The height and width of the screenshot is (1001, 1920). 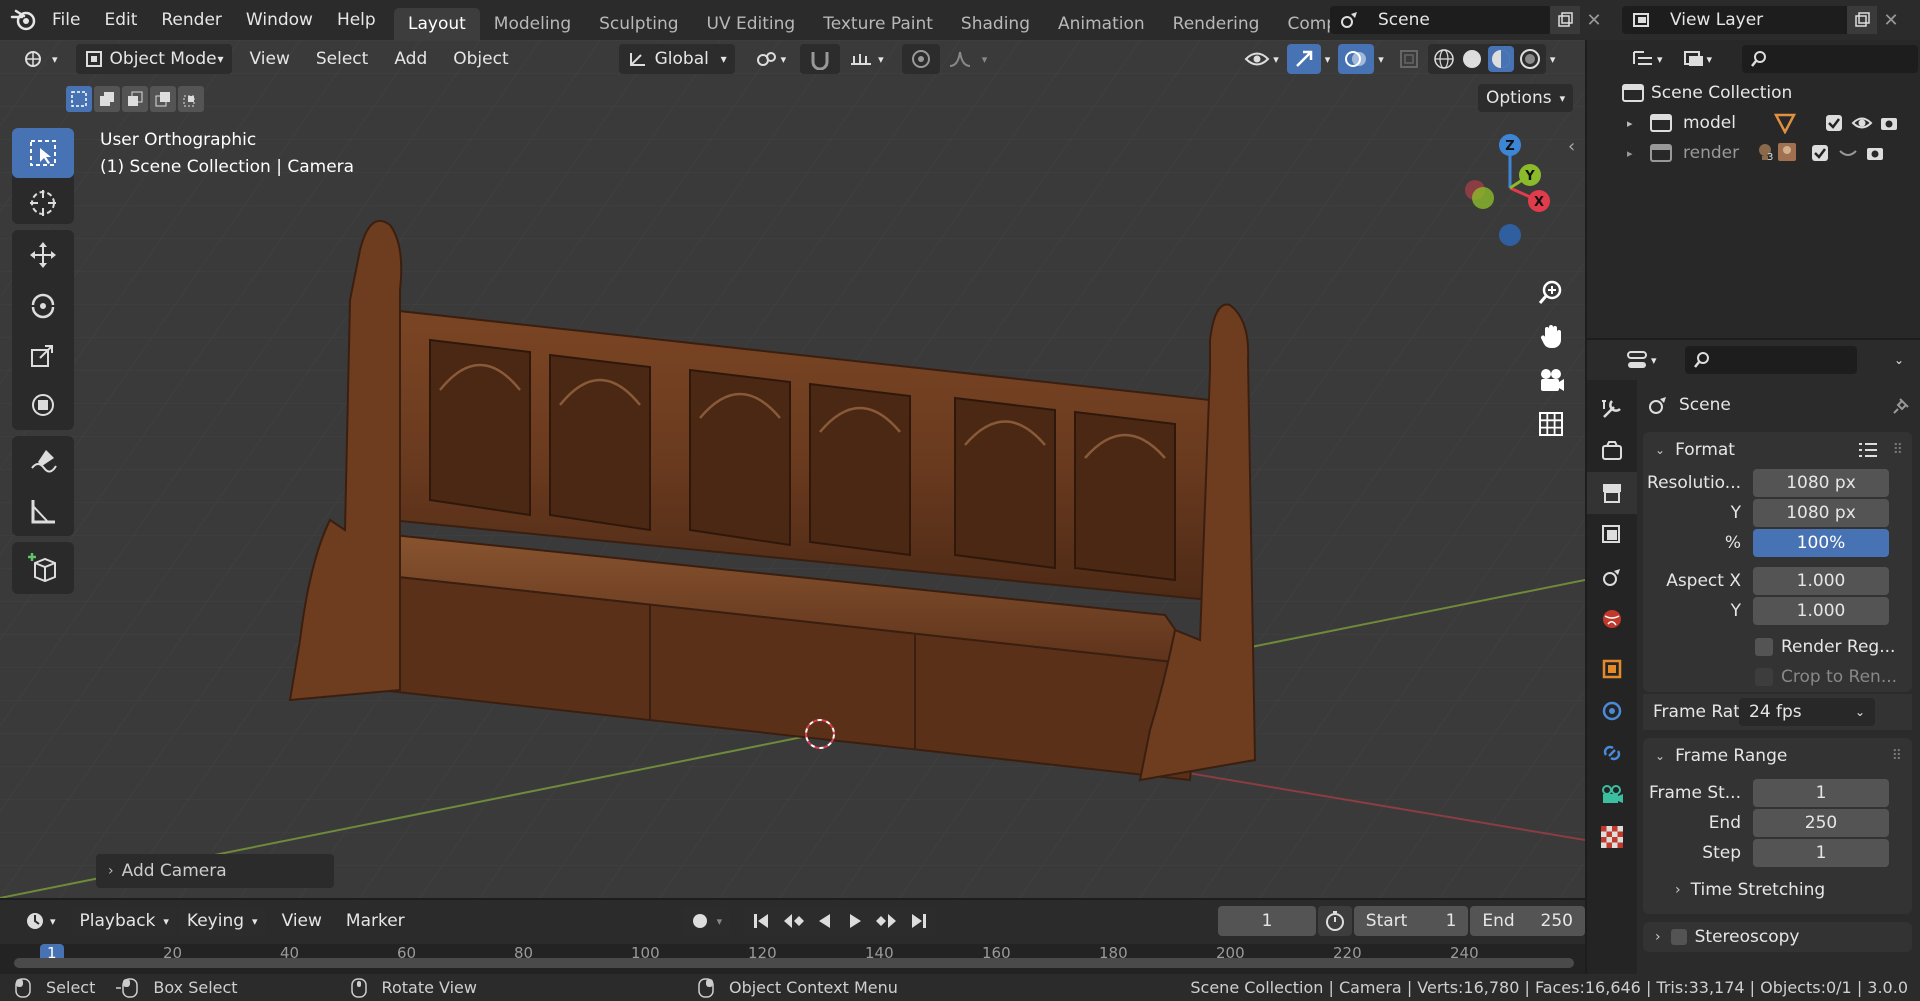 What do you see at coordinates (1530, 59) in the screenshot?
I see `rendered-shading-icon` at bounding box center [1530, 59].